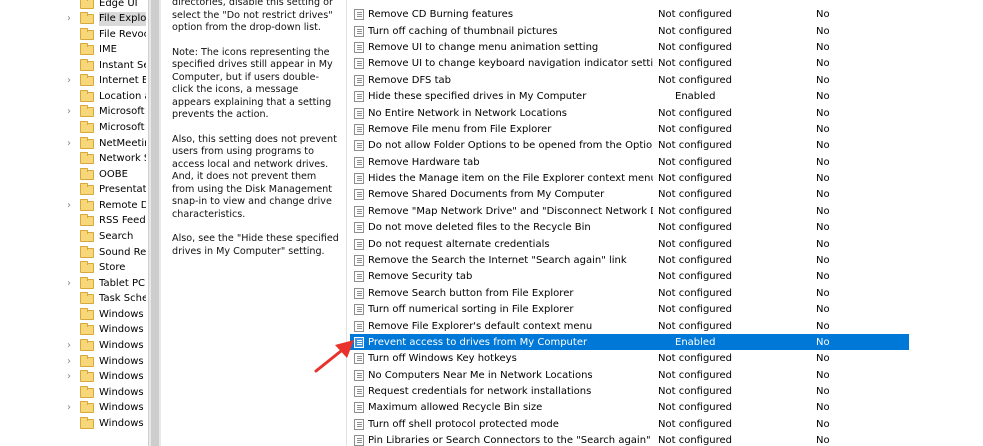 This screenshot has width=983, height=446. Describe the element at coordinates (74, 253) in the screenshot. I see `tree-item: Sound Recorder` at that location.